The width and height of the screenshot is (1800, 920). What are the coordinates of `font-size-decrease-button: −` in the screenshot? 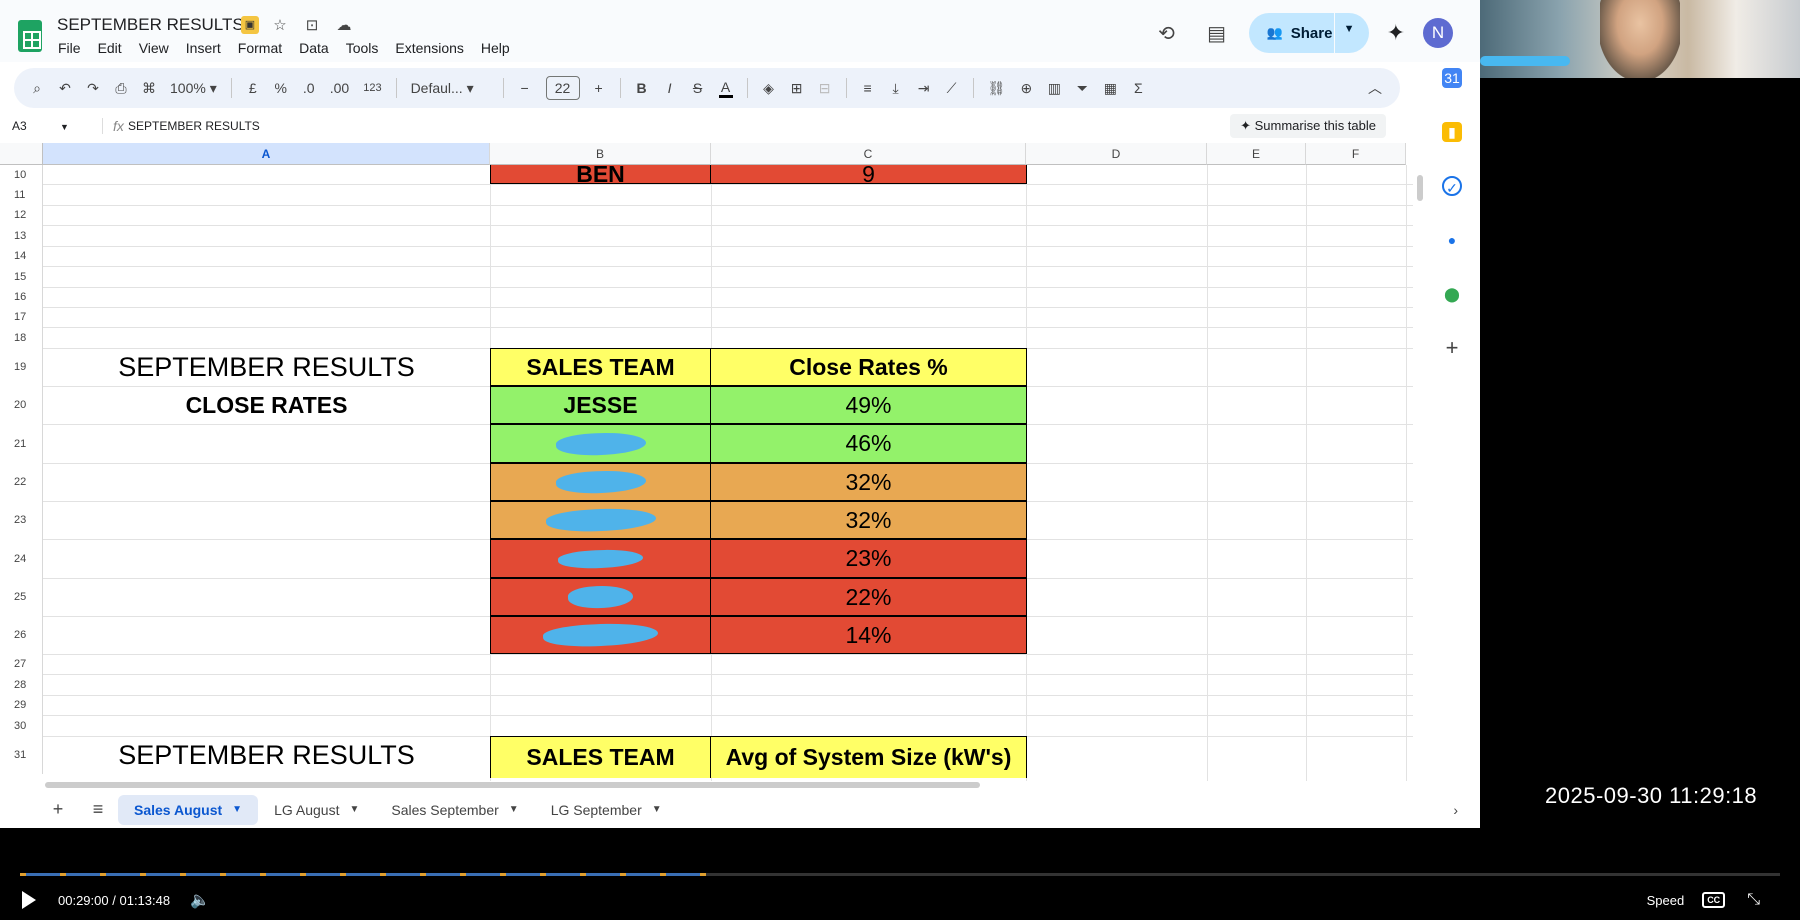 It's located at (525, 88).